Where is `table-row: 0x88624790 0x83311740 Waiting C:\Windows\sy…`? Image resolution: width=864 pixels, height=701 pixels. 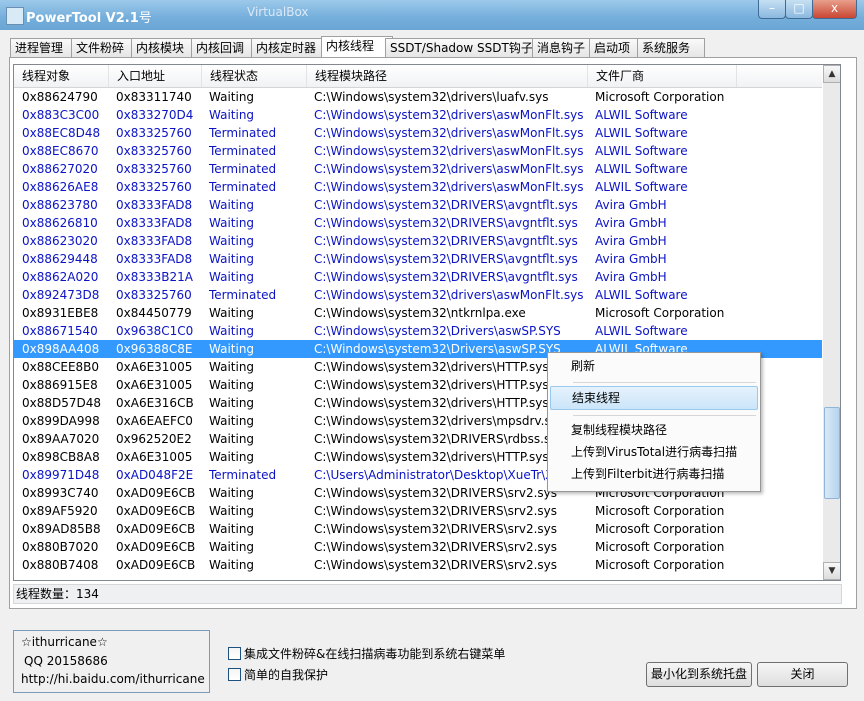
table-row: 0x88624790 0x83311740 Waiting C:\Windows\sy… is located at coordinates (418, 97).